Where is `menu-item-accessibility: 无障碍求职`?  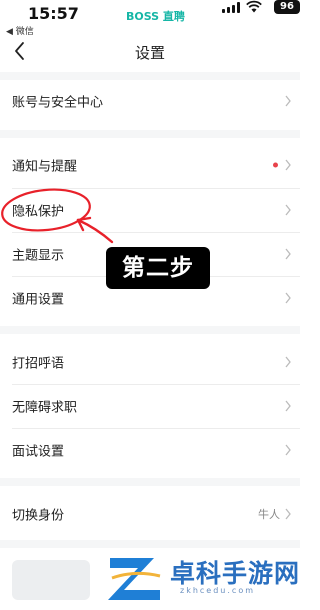 menu-item-accessibility: 无障碍求职 is located at coordinates (150, 406).